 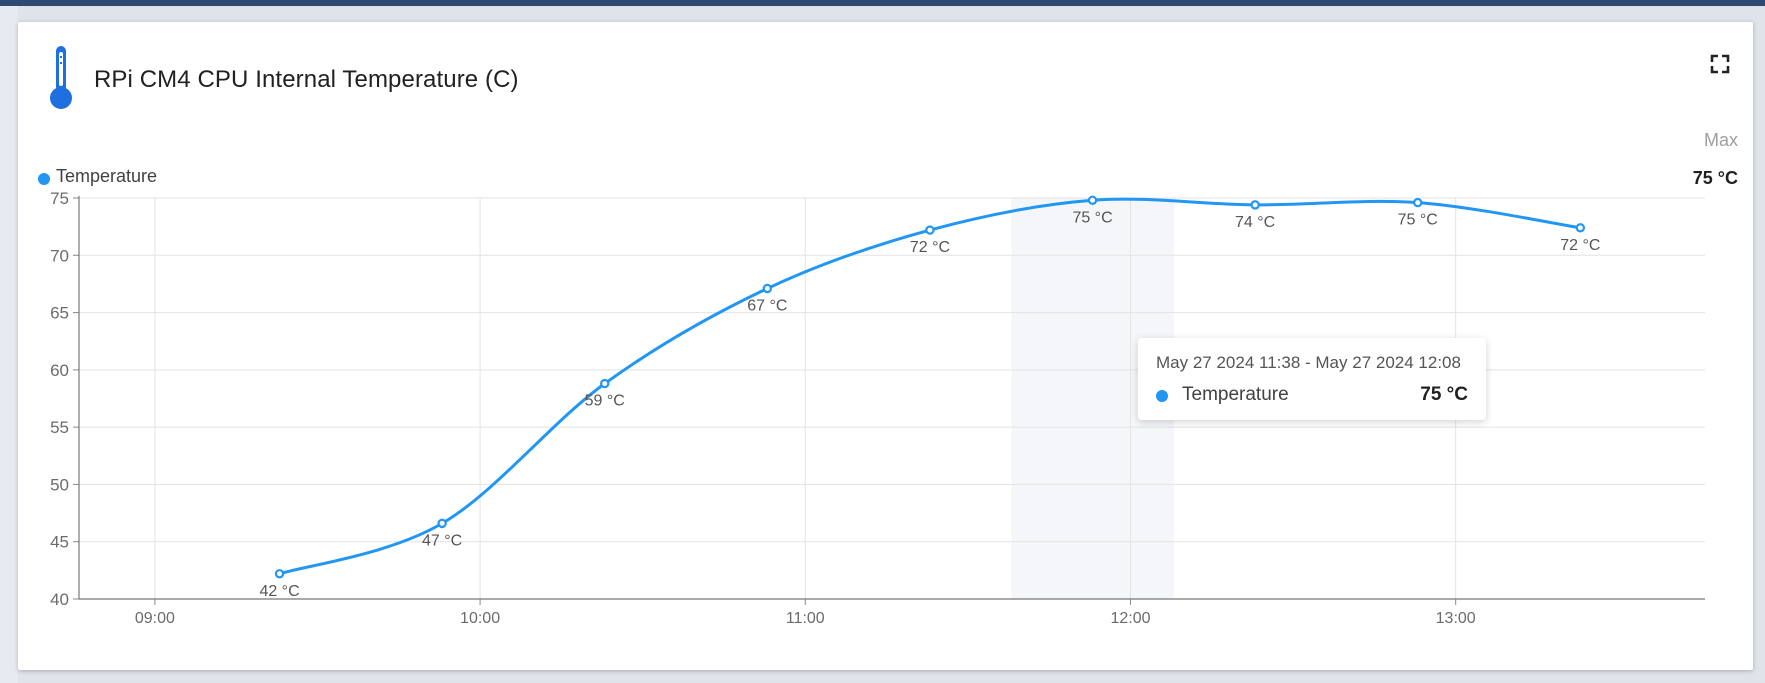 I want to click on y-tick-label: 60, so click(x=59, y=370).